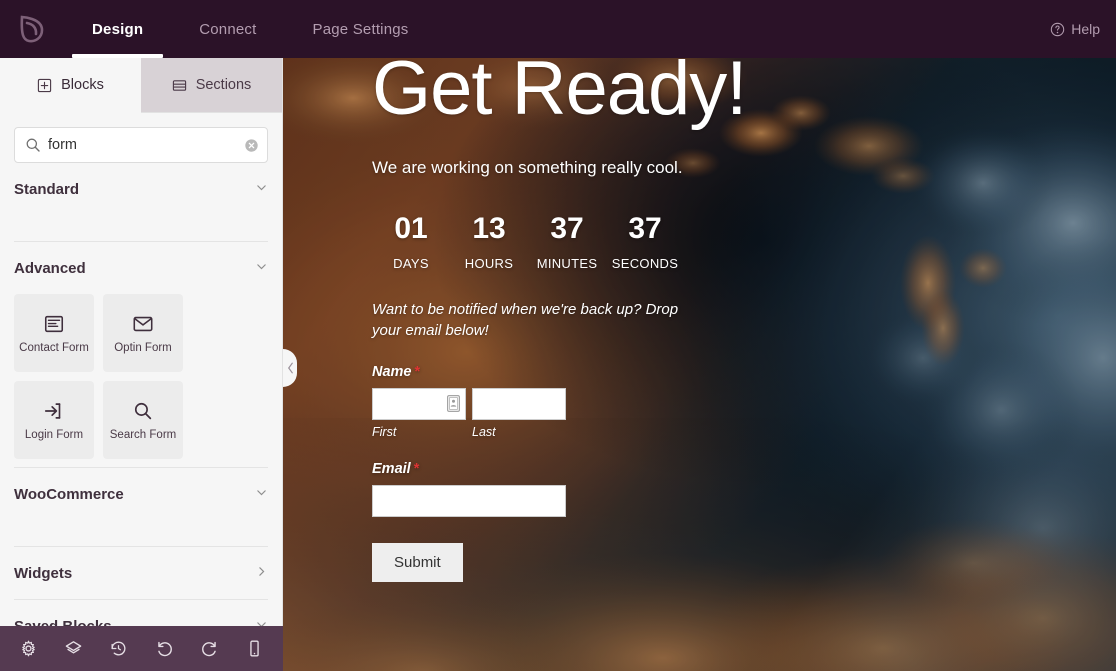  I want to click on login-arrow-icon, so click(52, 410).